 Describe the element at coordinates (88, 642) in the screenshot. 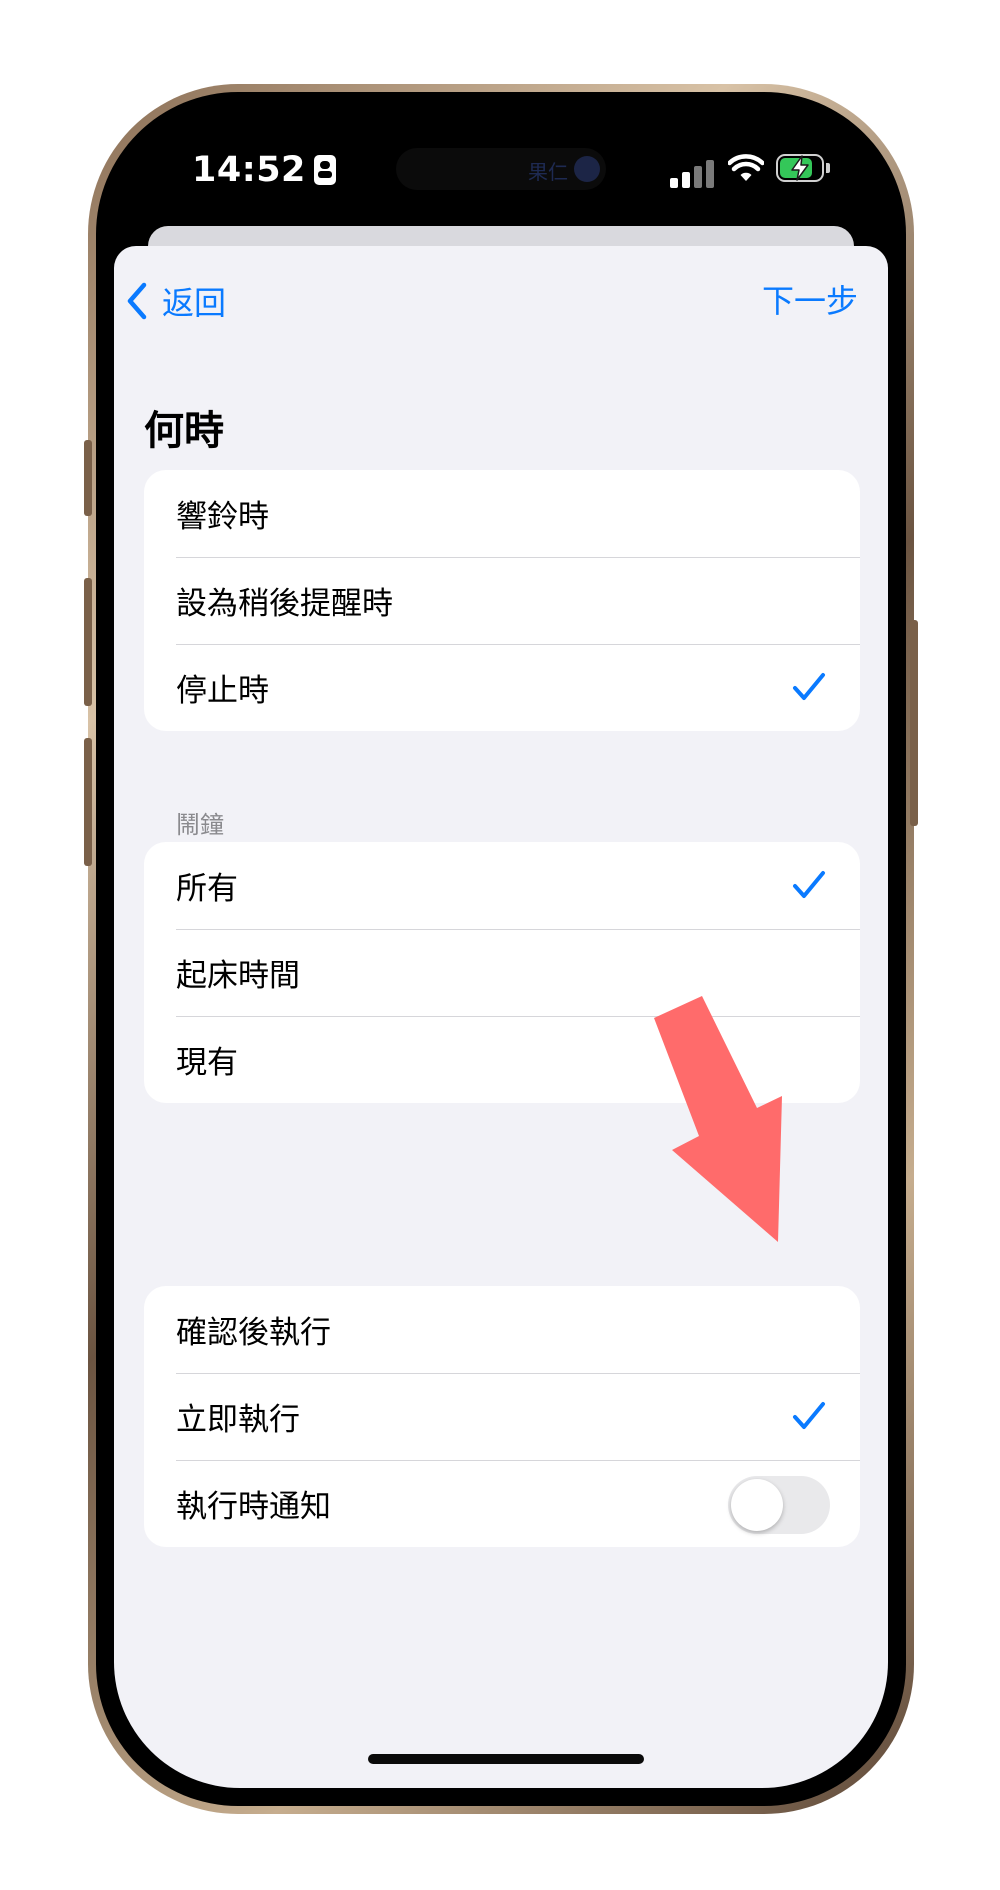

I see `volume-up-button` at that location.